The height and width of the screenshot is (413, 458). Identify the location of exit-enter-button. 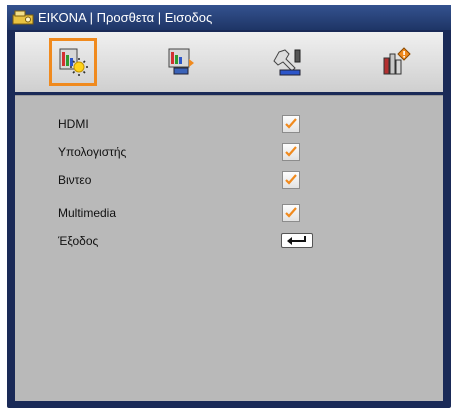
(297, 240).